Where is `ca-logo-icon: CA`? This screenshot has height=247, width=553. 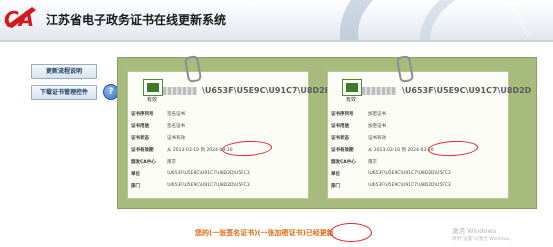
ca-logo-icon: CA is located at coordinates (20, 19).